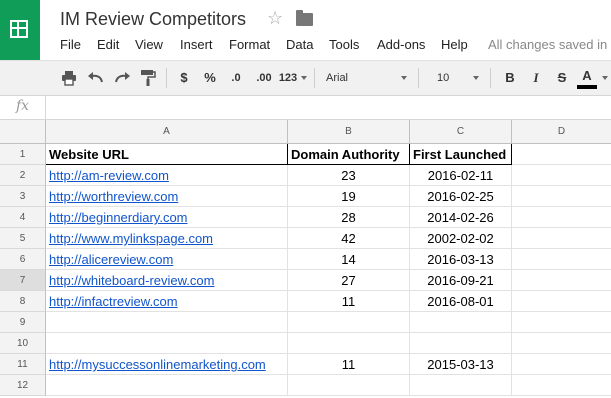 Image resolution: width=611 pixels, height=398 pixels. Describe the element at coordinates (366, 78) in the screenshot. I see `font-family-select: Arial` at that location.